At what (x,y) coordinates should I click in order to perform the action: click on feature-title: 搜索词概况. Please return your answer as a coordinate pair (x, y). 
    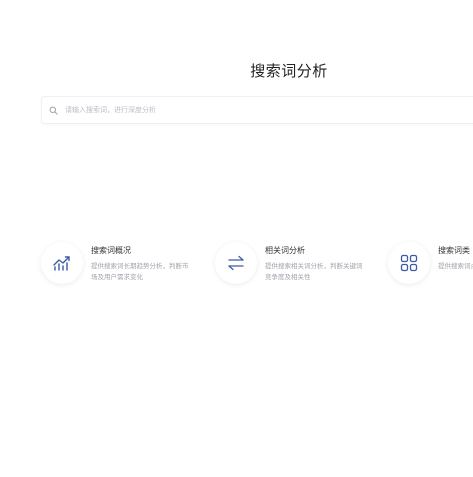
    Looking at the image, I should click on (111, 250).